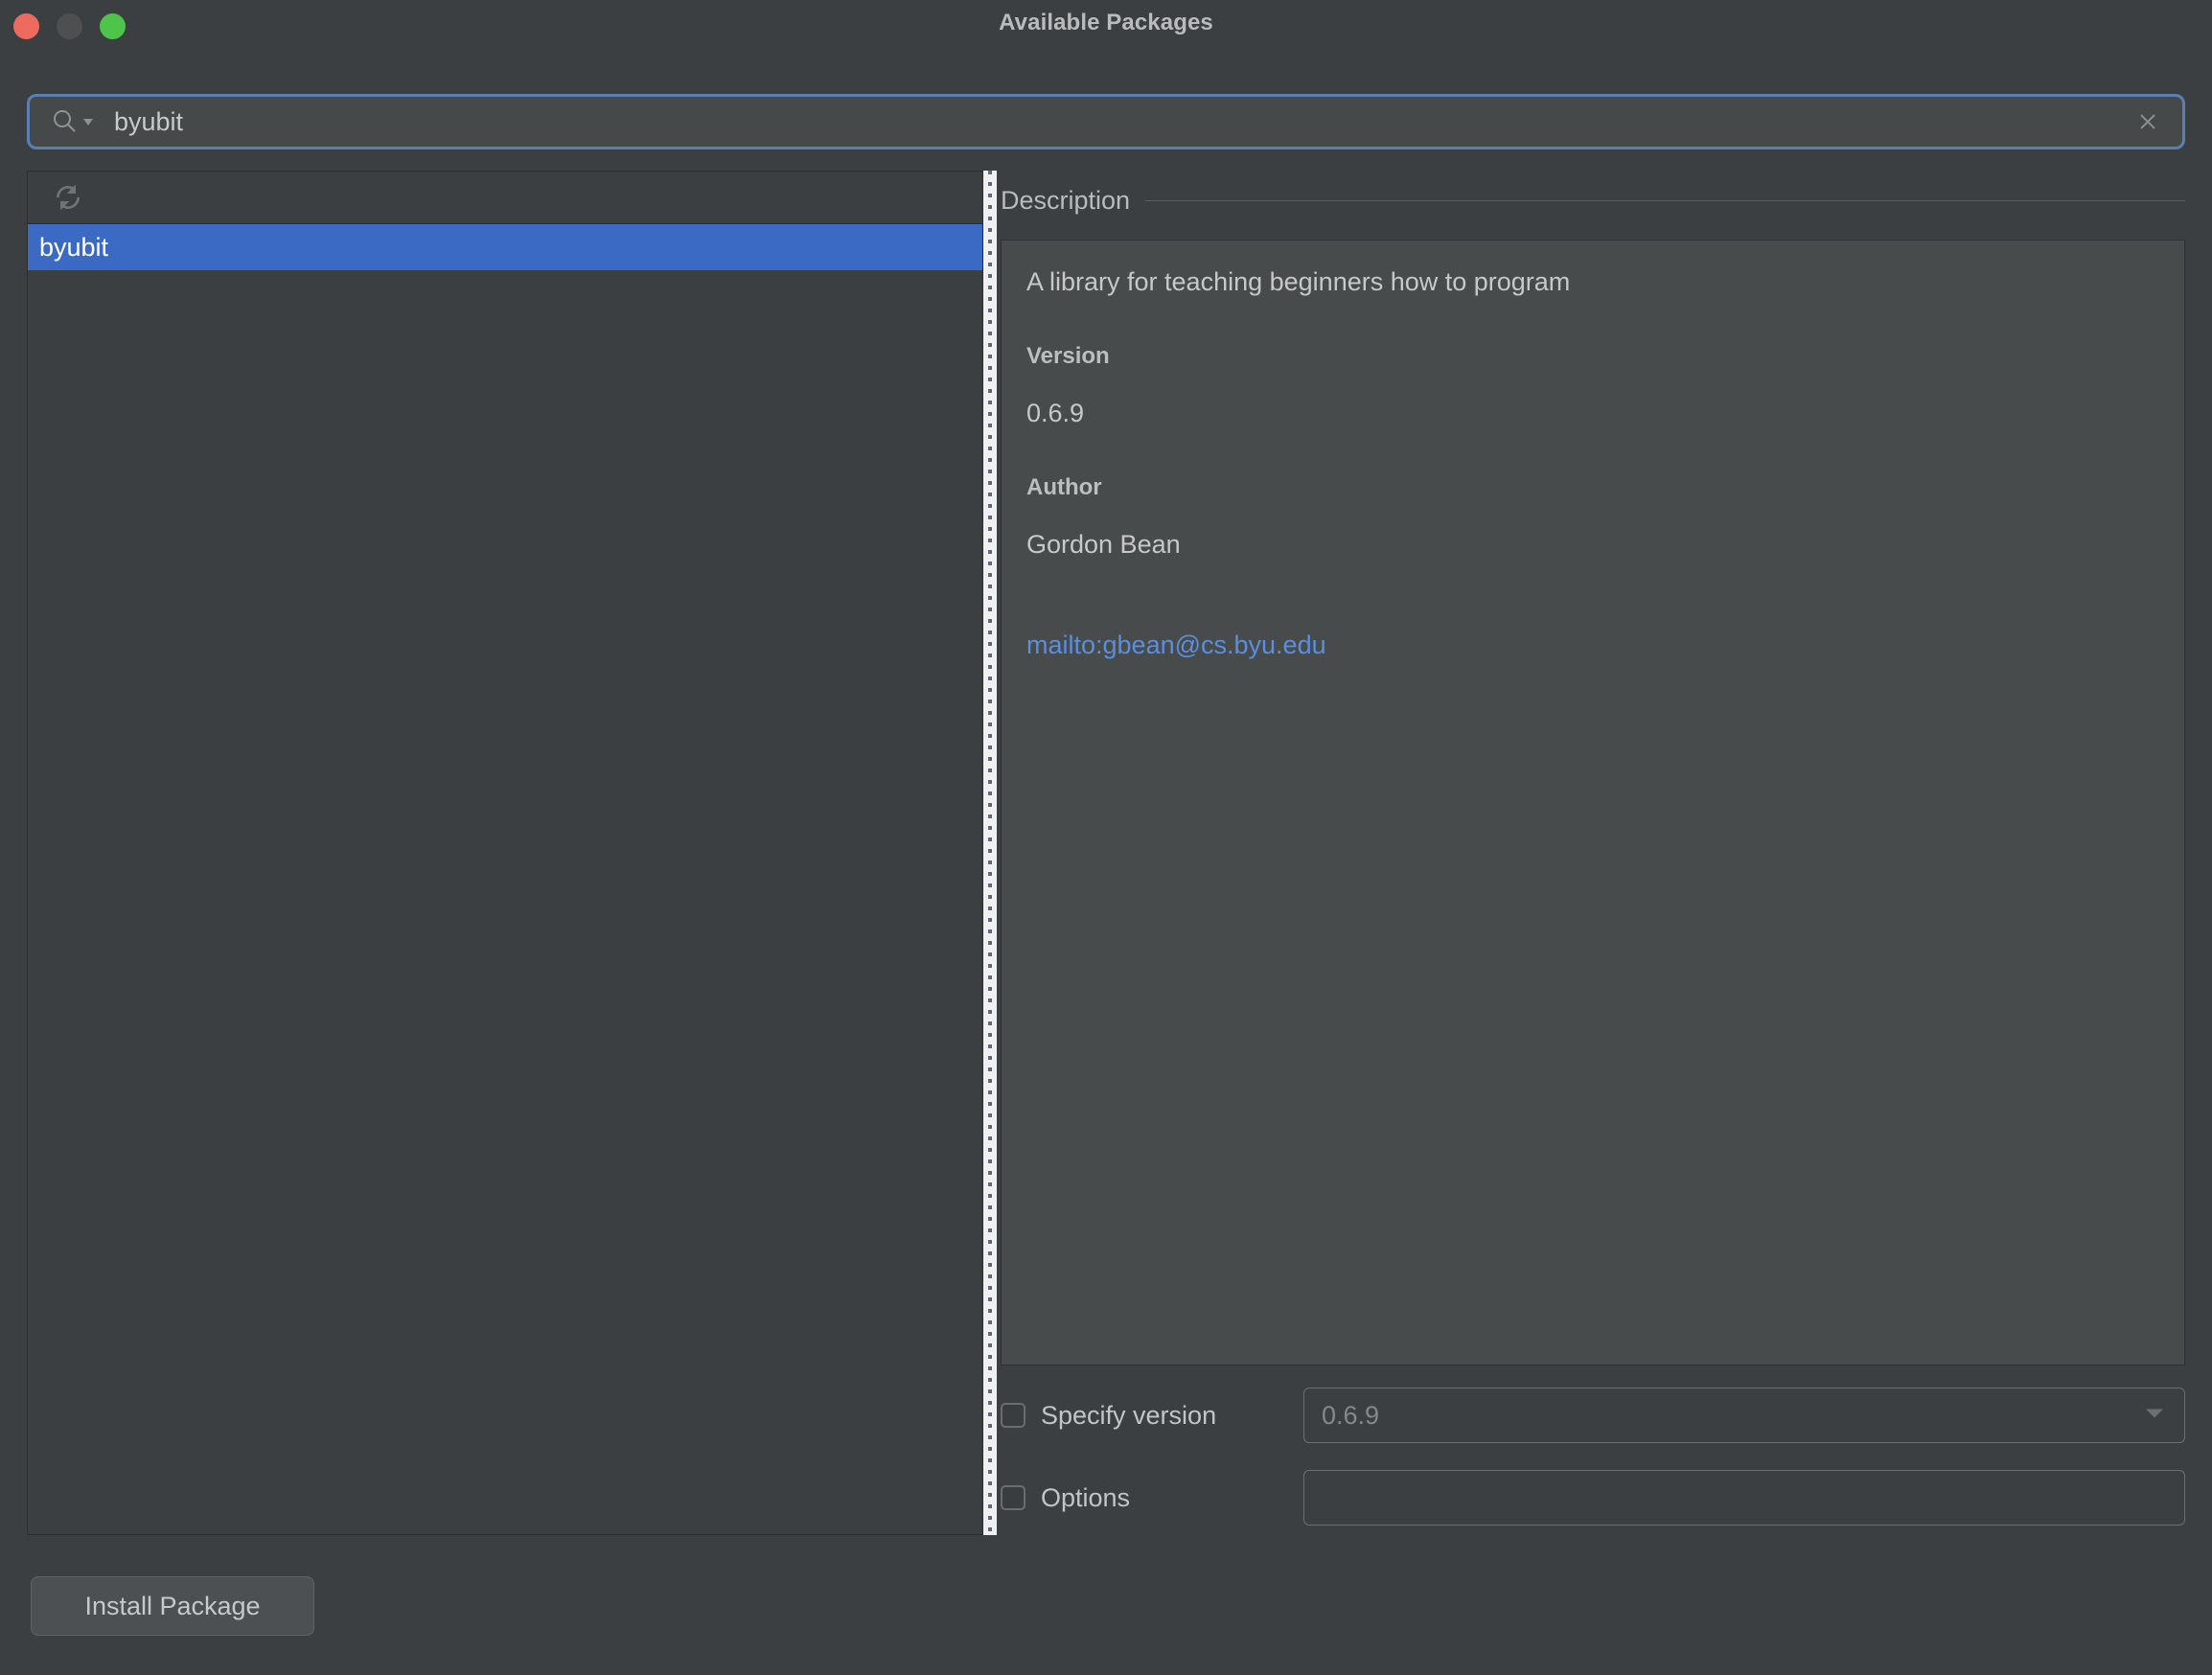 Image resolution: width=2212 pixels, height=1675 pixels. I want to click on list-toolbar, so click(505, 198).